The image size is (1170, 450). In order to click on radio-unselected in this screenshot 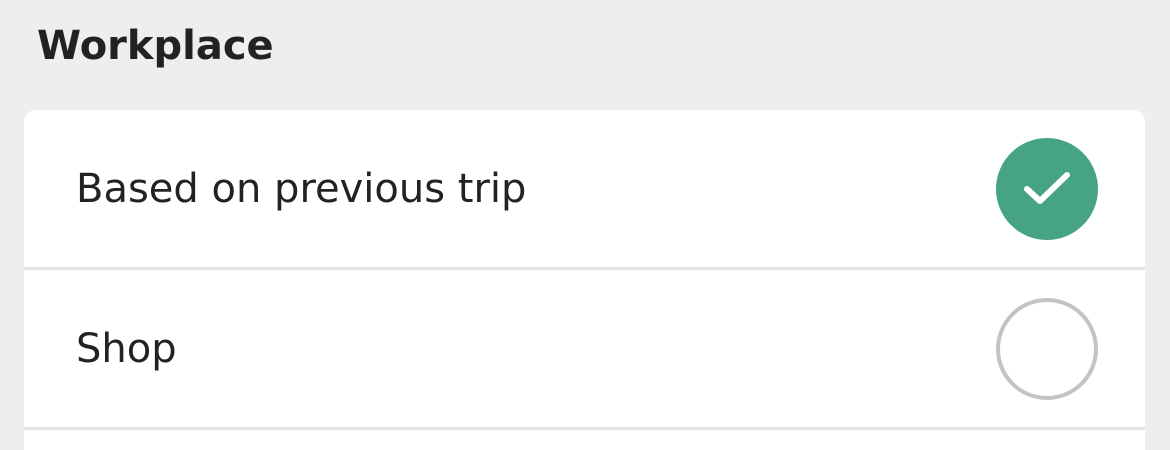, I will do `click(1047, 348)`.